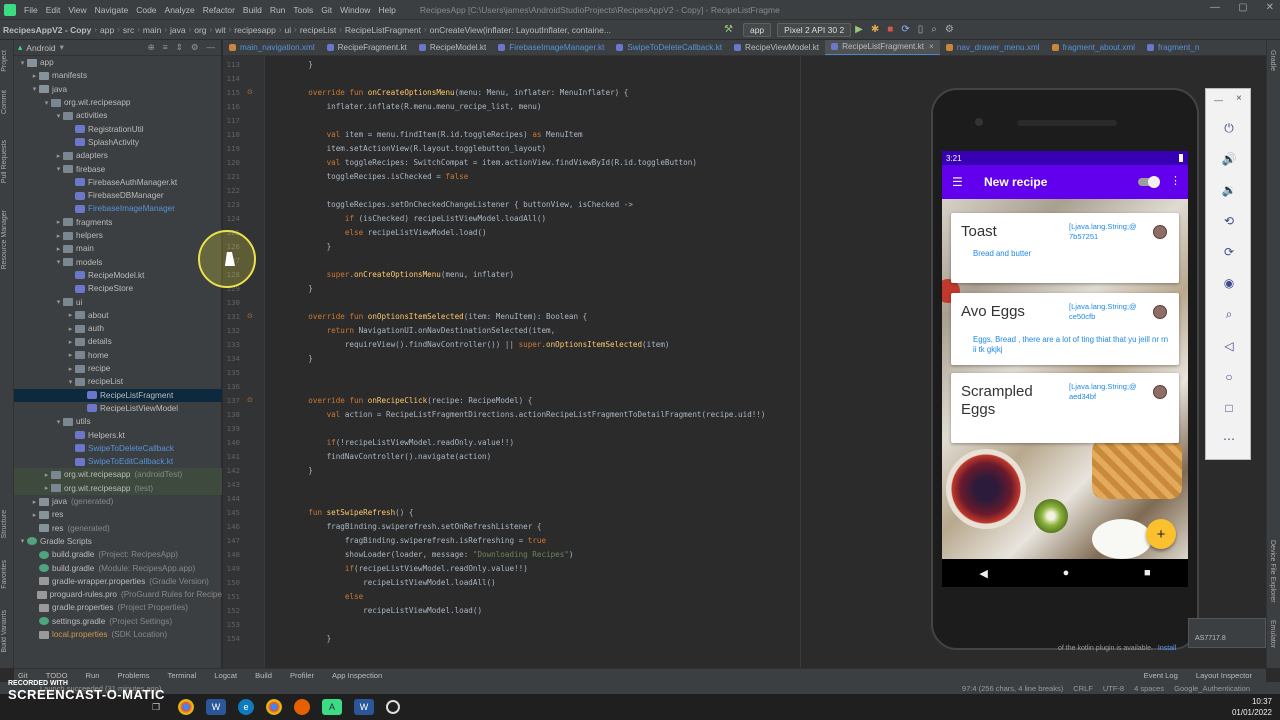 This screenshot has width=1280, height=720. What do you see at coordinates (128, 30) in the screenshot?
I see `breadcrumb-item: src` at bounding box center [128, 30].